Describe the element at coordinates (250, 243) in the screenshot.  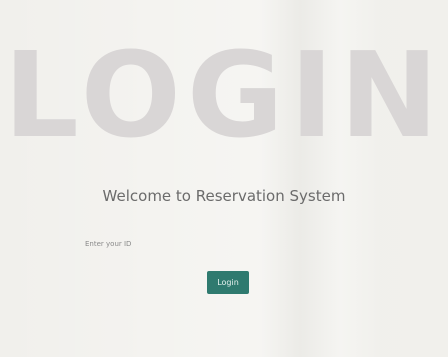
I see `id-input` at that location.